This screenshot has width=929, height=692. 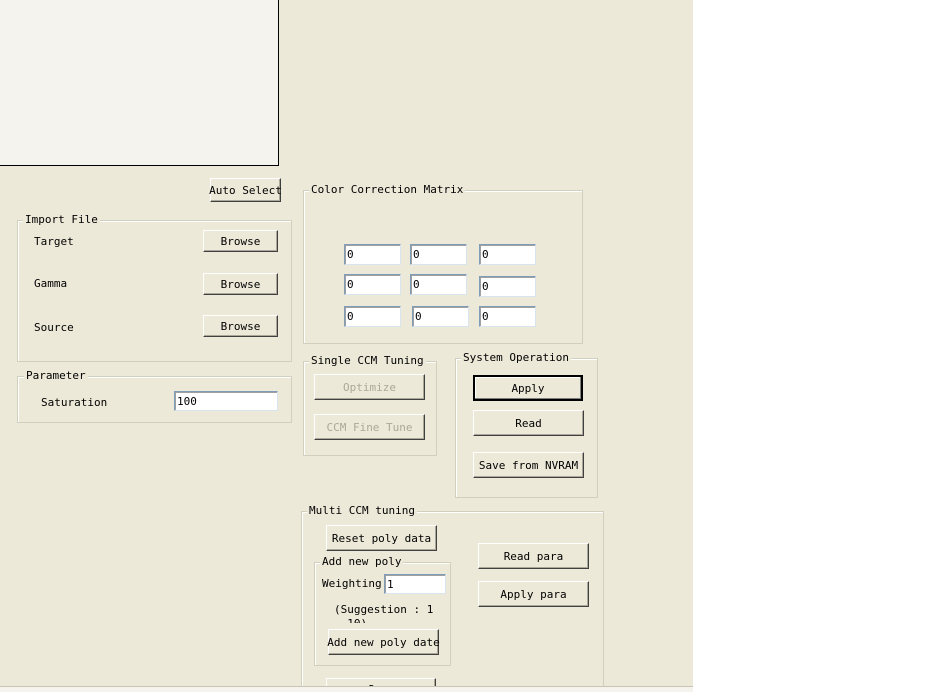 What do you see at coordinates (507, 316) in the screenshot?
I see `ccm-cell-r2c2` at bounding box center [507, 316].